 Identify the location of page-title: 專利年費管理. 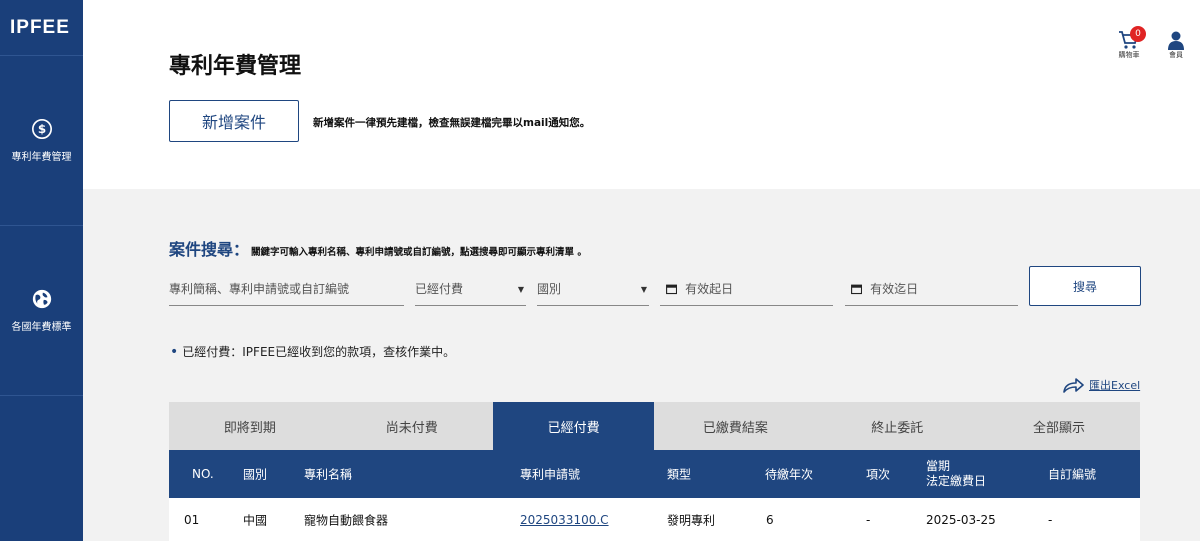
(235, 66).